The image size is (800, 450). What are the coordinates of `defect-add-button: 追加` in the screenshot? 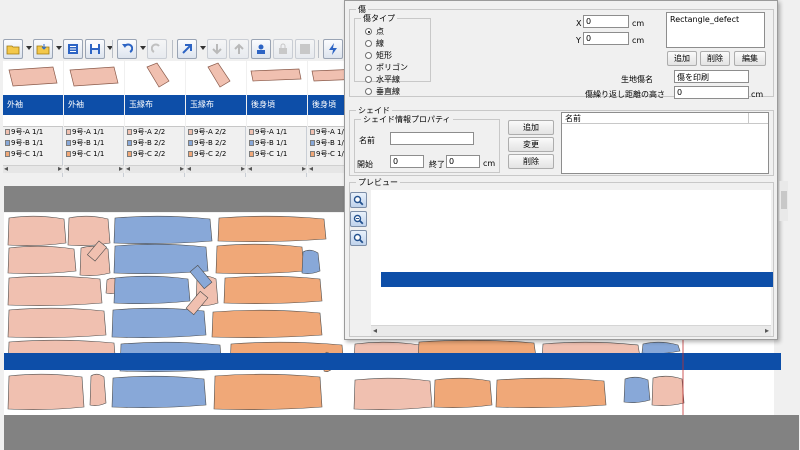 It's located at (682, 58).